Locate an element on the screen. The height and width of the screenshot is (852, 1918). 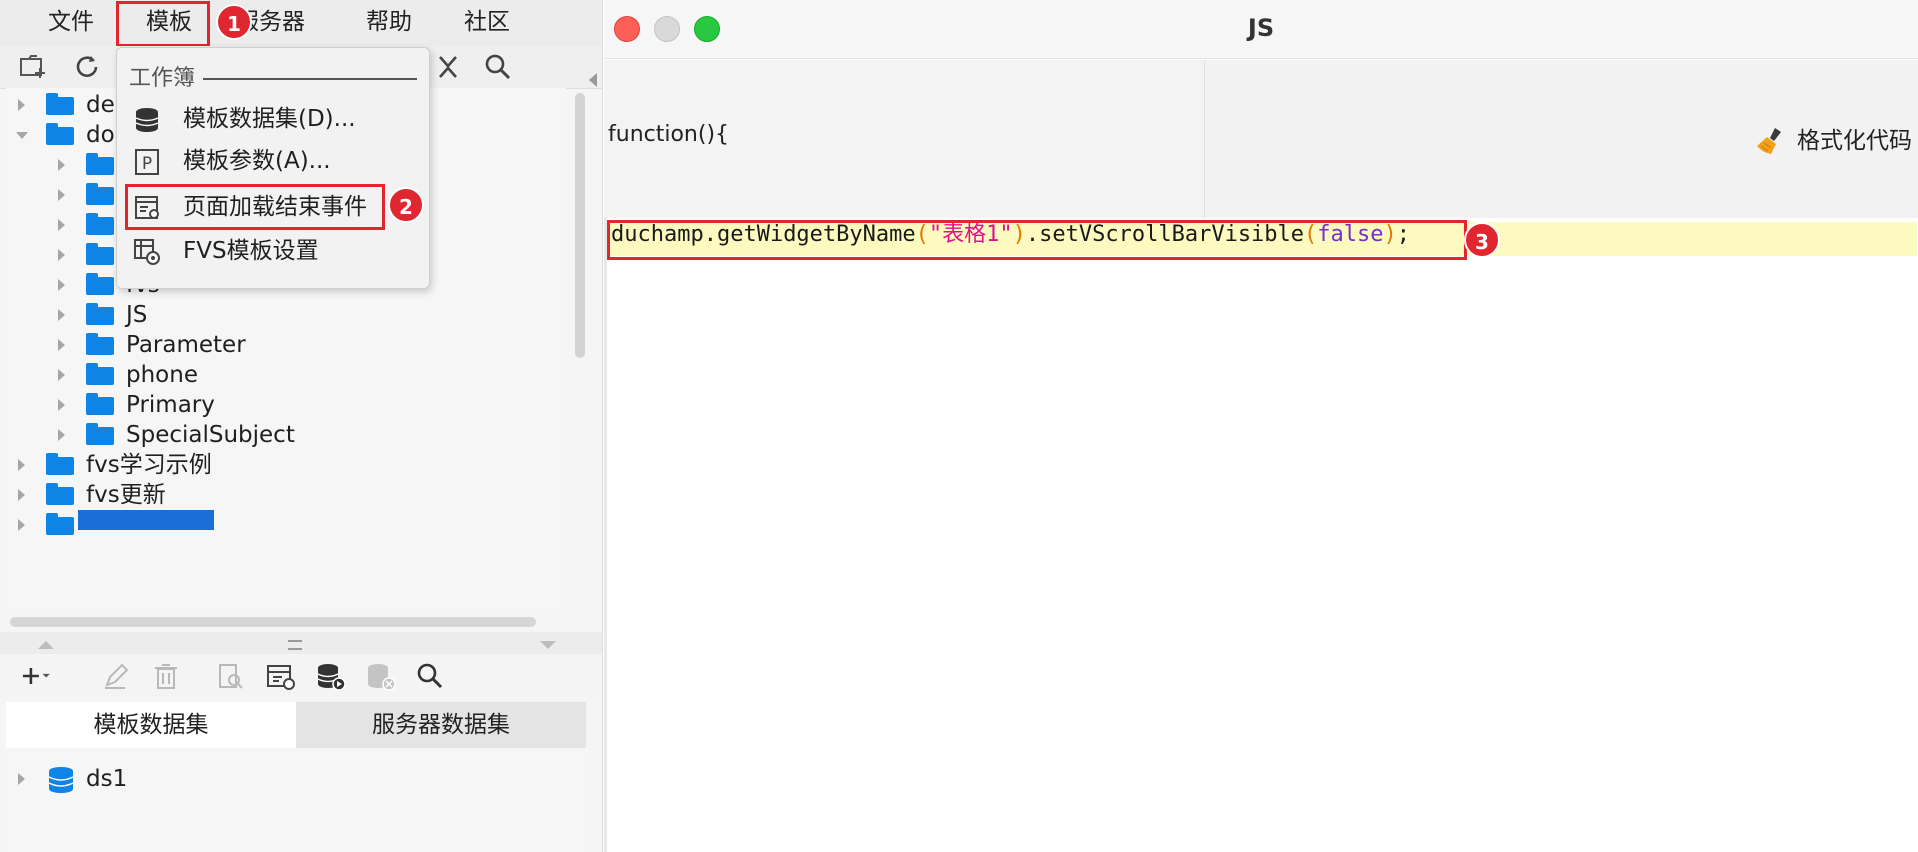
menu-item-label: FVS模板设置 is located at coordinates (251, 251).